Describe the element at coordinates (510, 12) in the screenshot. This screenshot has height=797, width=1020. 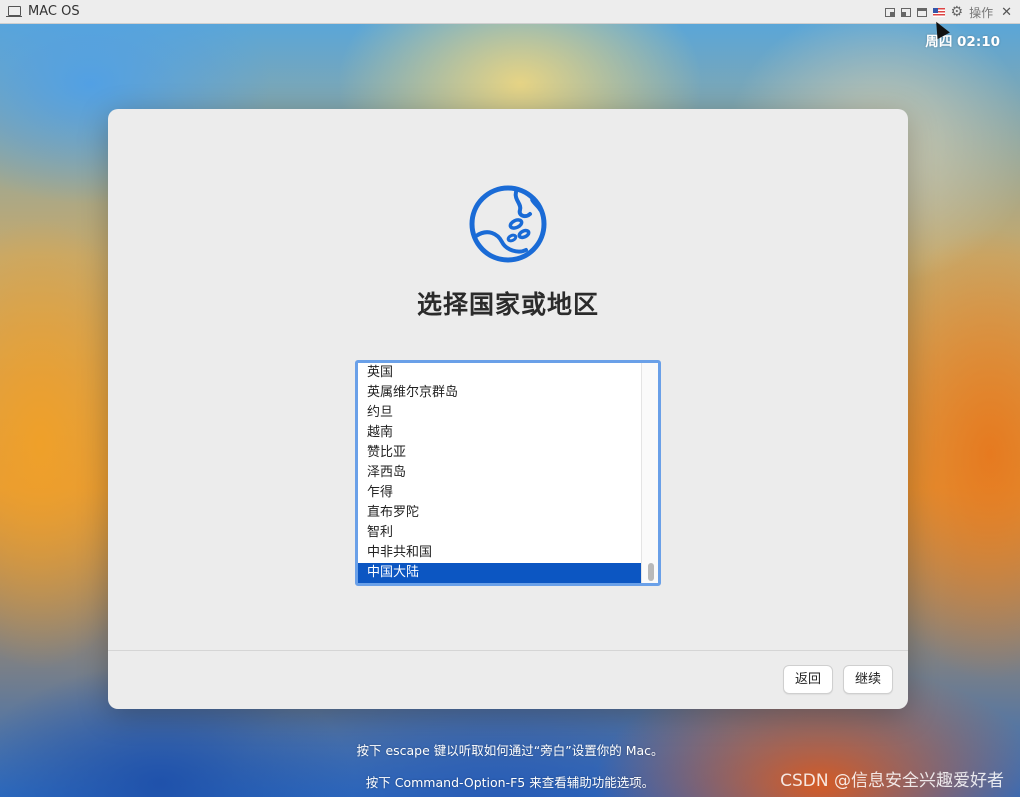
I see `vm-title-bar: MAC OS ⚙ 操作 ✕` at that location.